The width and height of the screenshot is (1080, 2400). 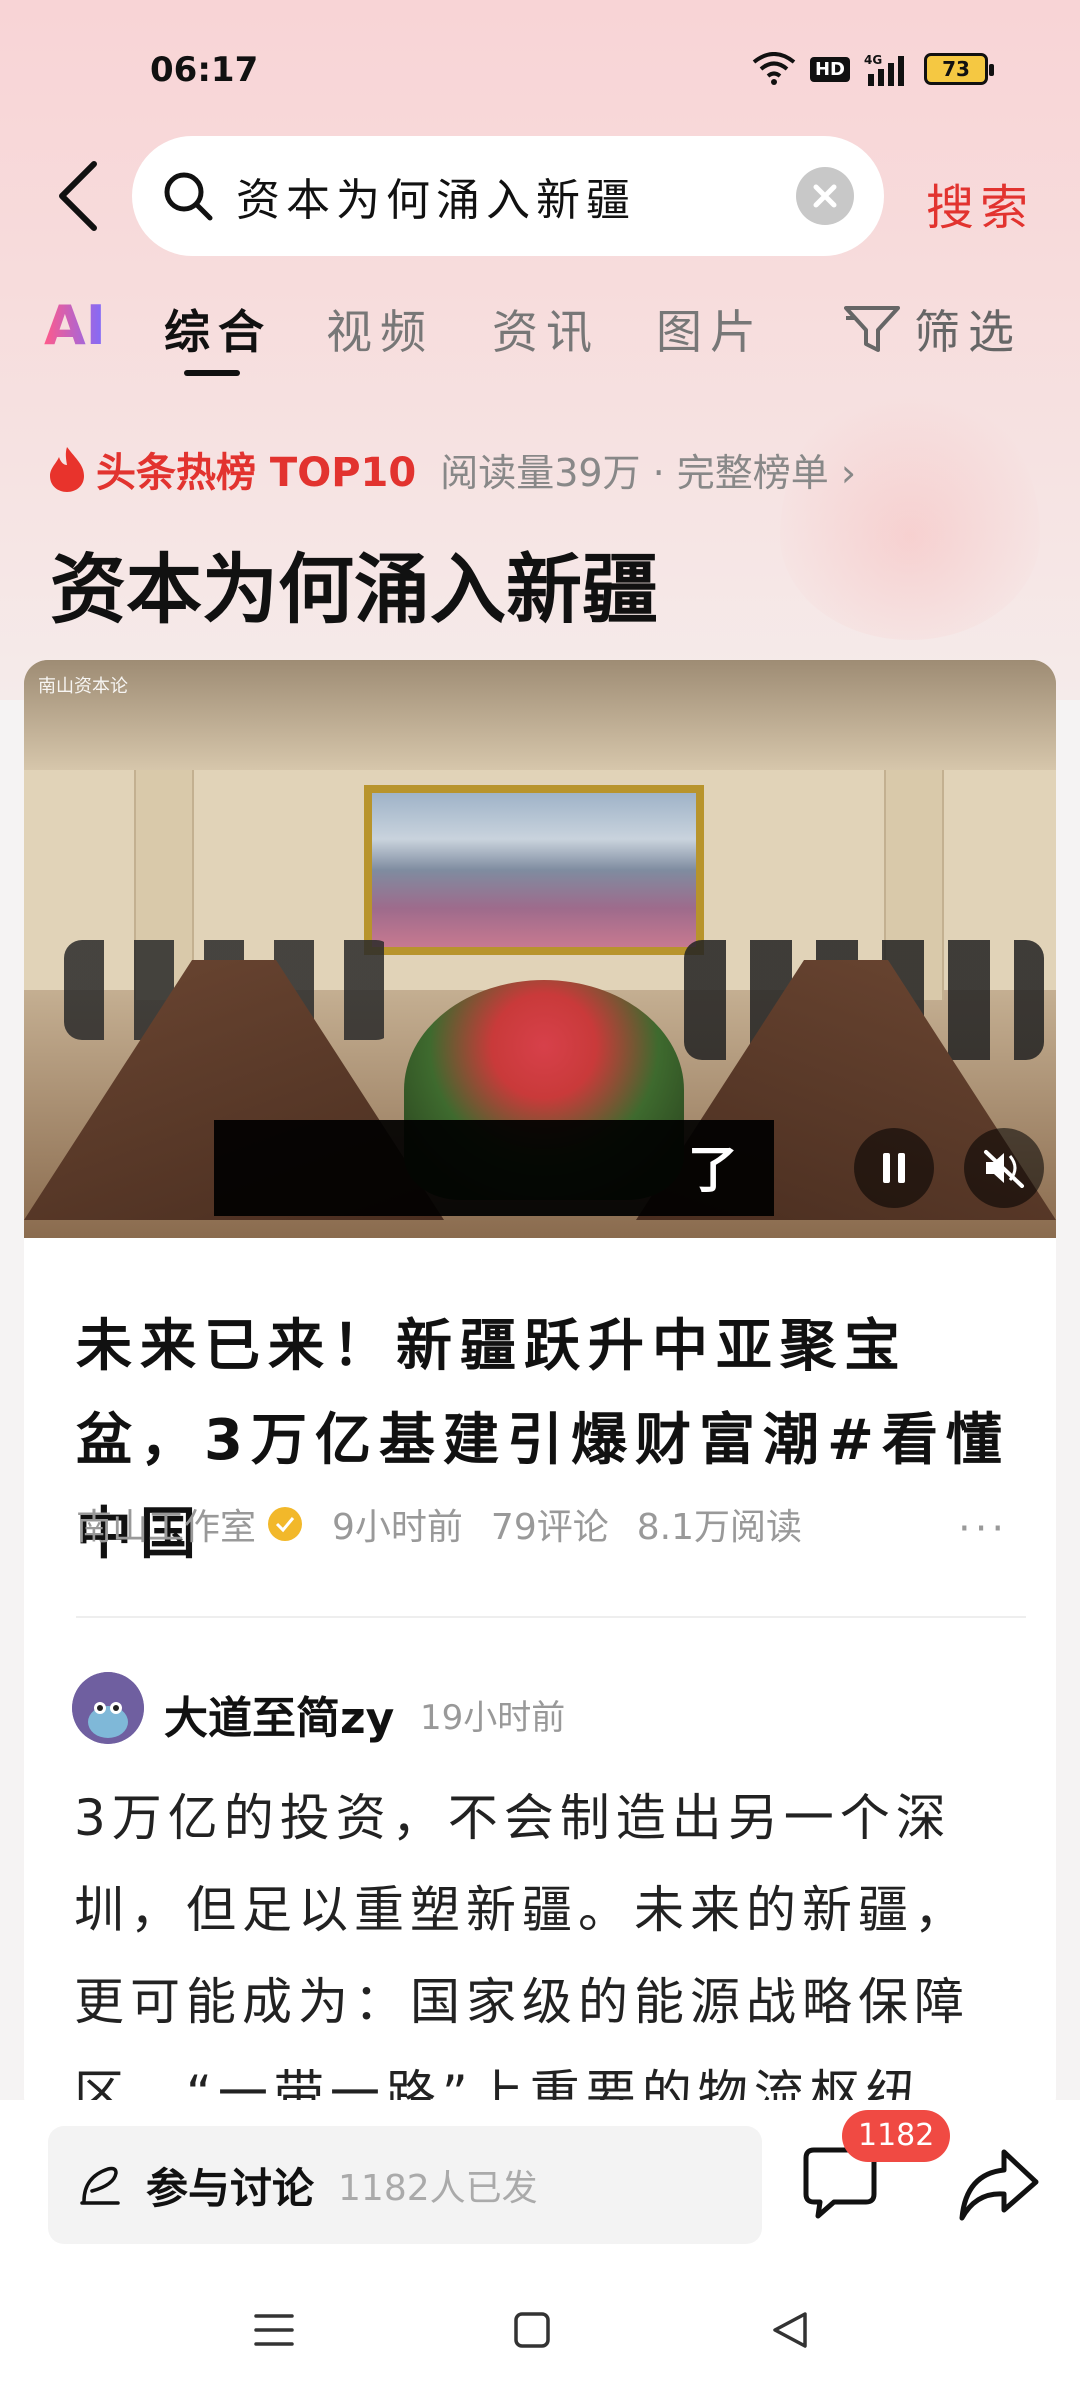 What do you see at coordinates (829, 69) in the screenshot?
I see `hd-badge: HD` at bounding box center [829, 69].